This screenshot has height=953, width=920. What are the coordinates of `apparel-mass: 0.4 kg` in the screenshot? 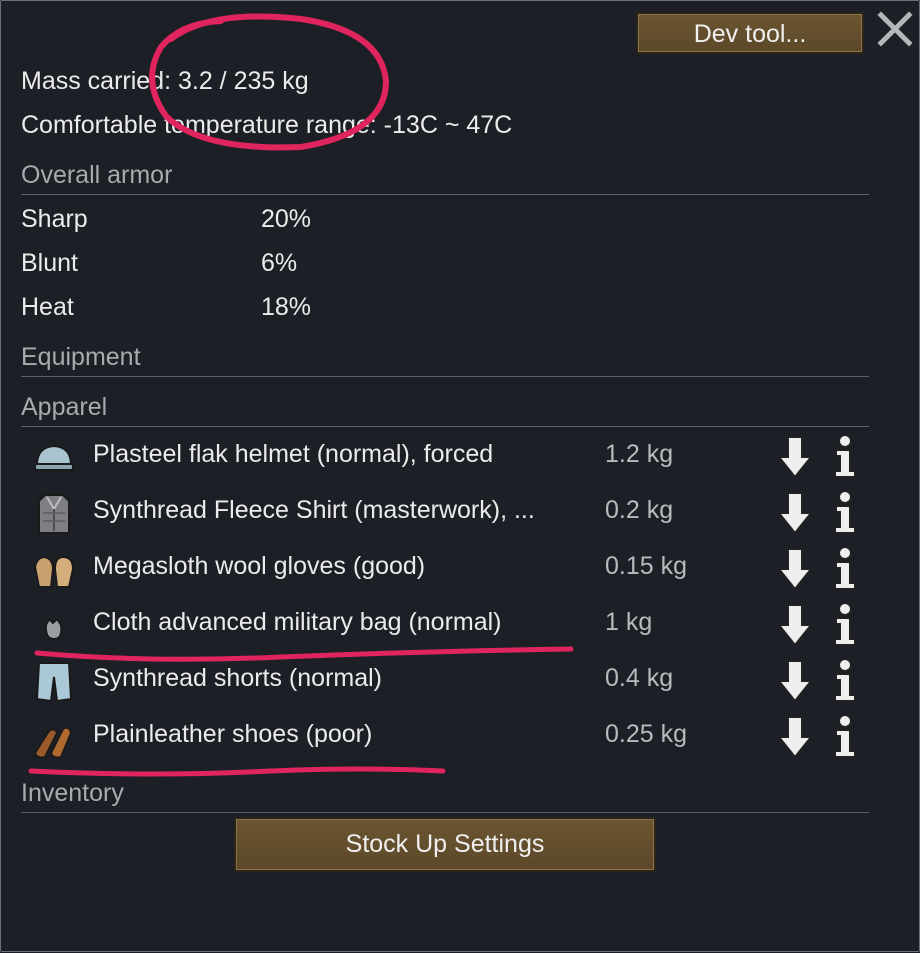 It's located at (639, 678).